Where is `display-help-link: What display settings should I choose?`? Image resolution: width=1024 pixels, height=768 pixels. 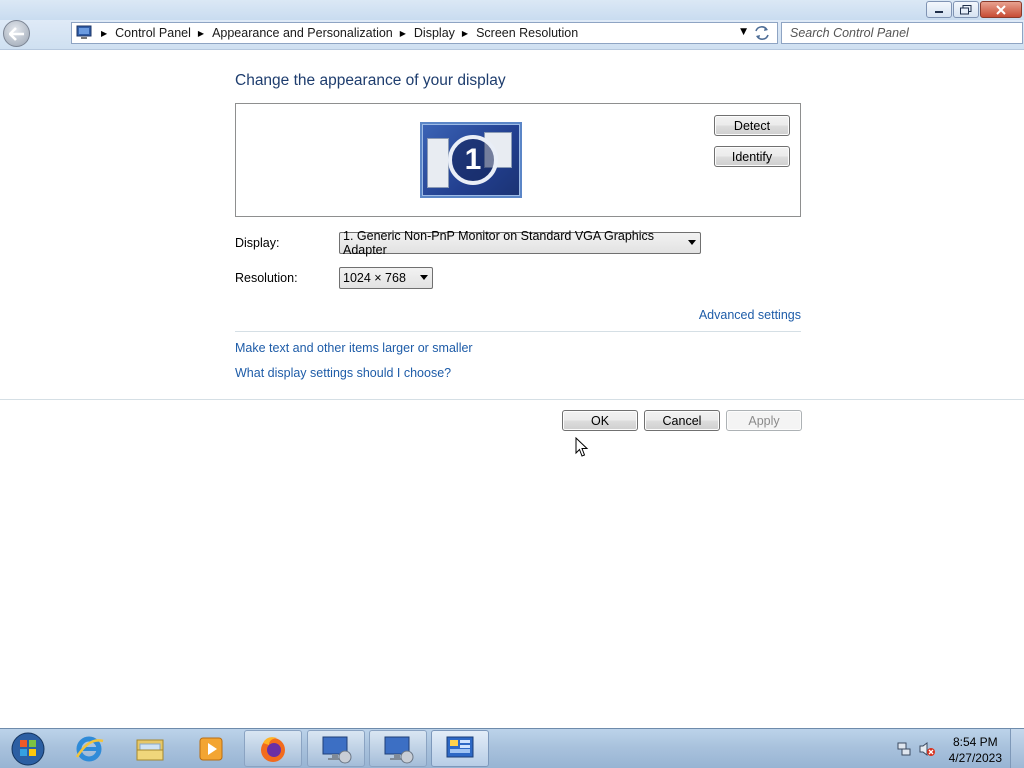
display-help-link: What display settings should I choose? is located at coordinates (343, 373).